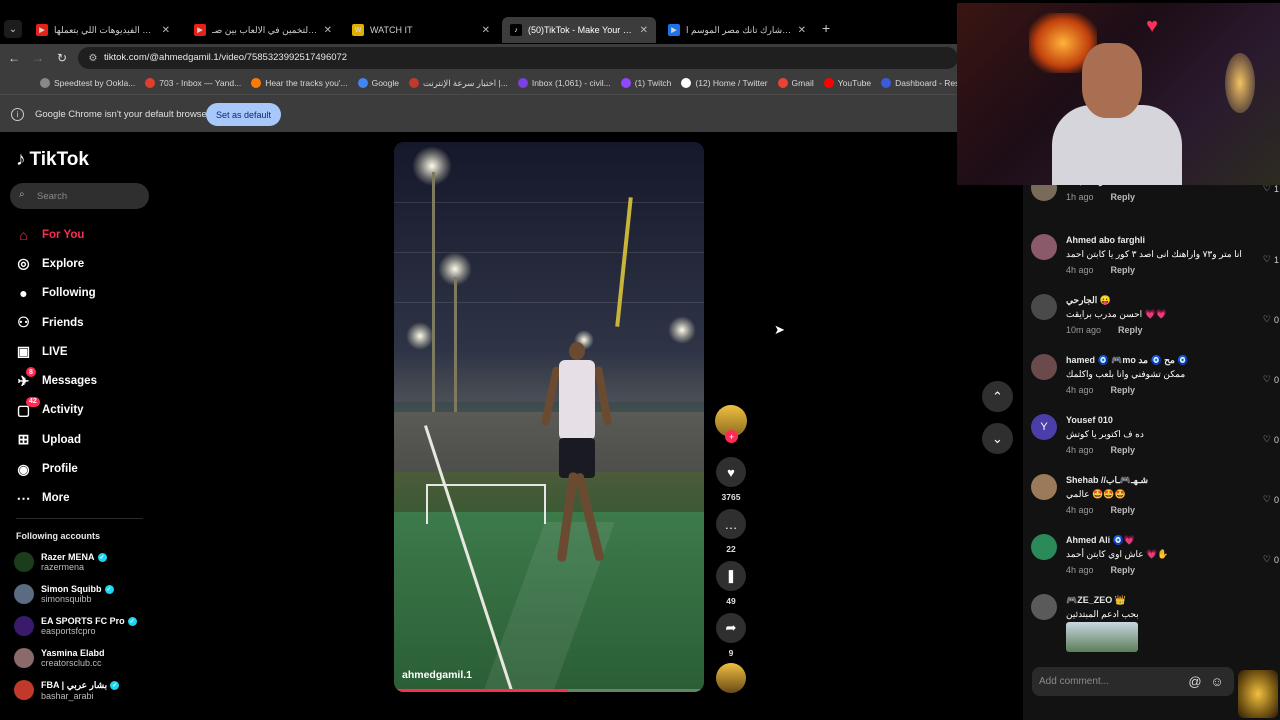  What do you see at coordinates (84, 498) in the screenshot?
I see `sidebar-item-more: ⋯ More` at bounding box center [84, 498].